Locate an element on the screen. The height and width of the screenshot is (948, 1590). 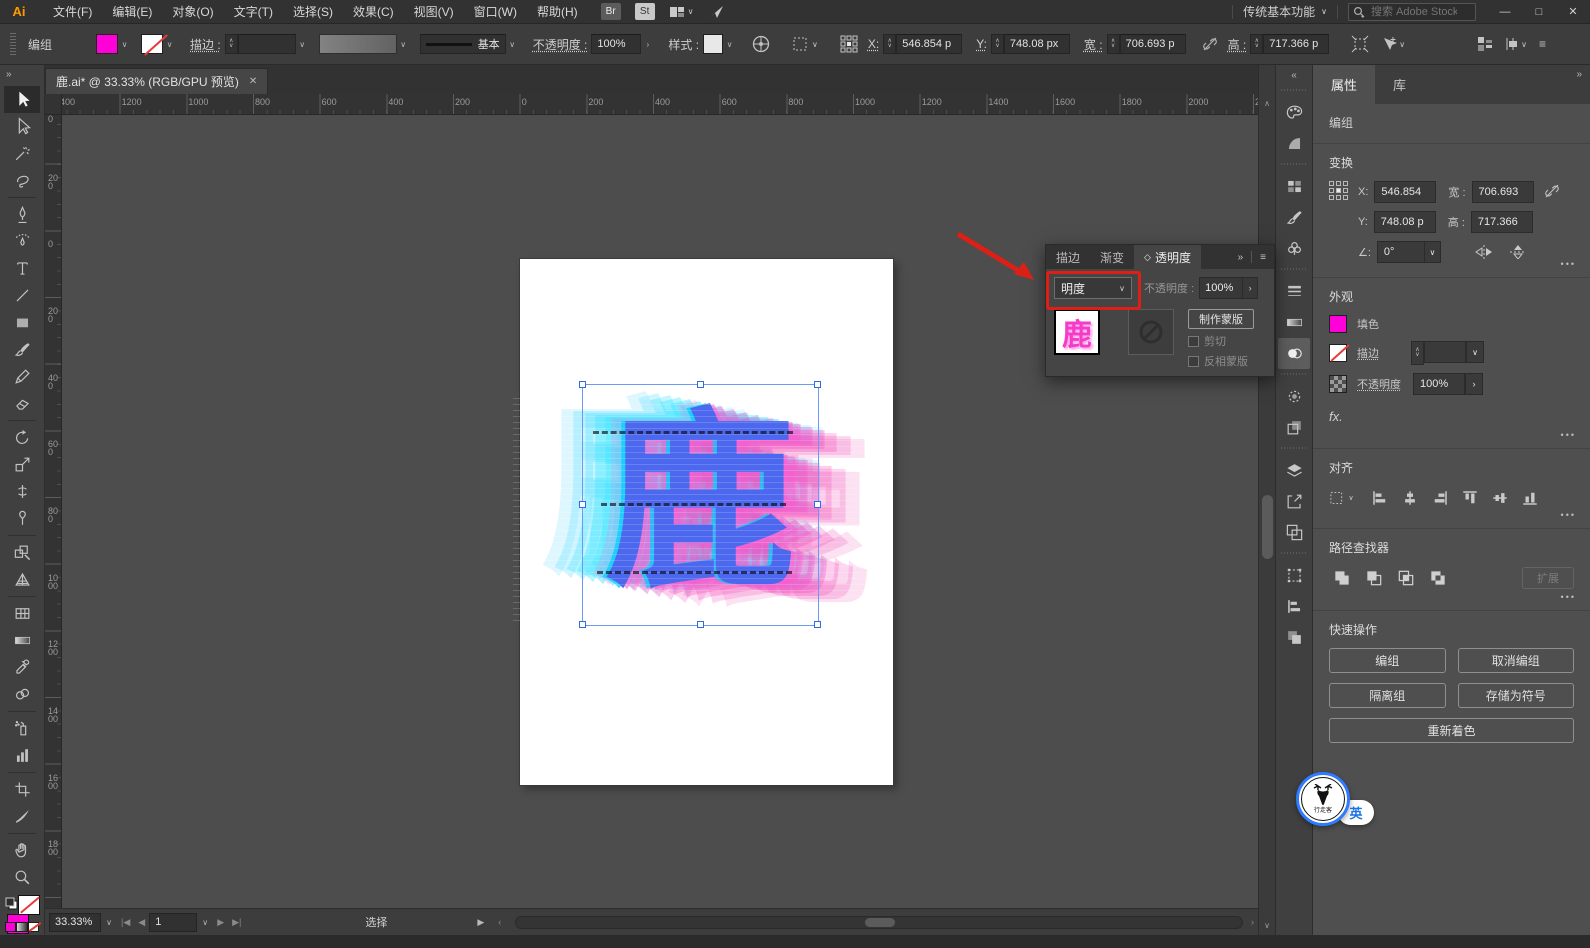
rotate-angle-field: 0° is located at coordinates (1400, 252).